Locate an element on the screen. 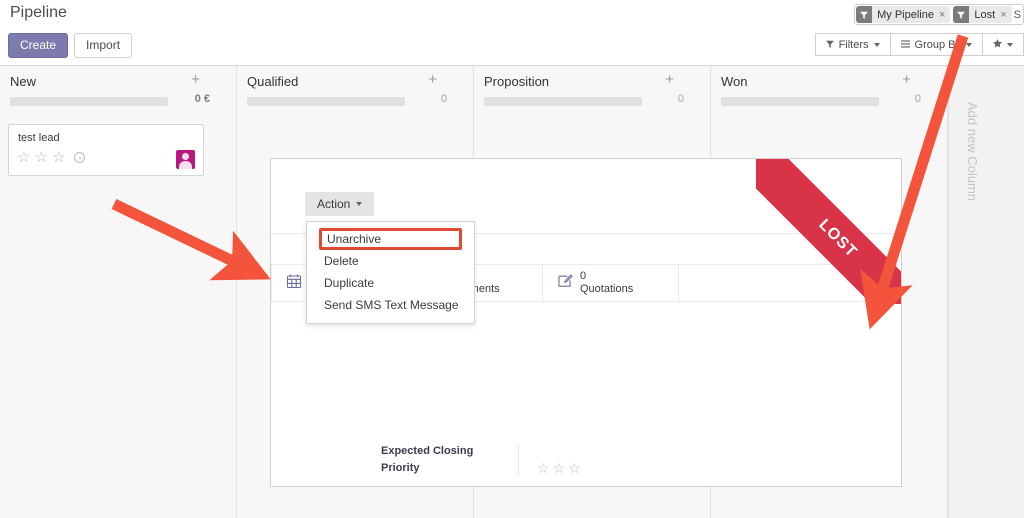 The image size is (1024, 518). stat-text: 0 Quotations is located at coordinates (606, 283).